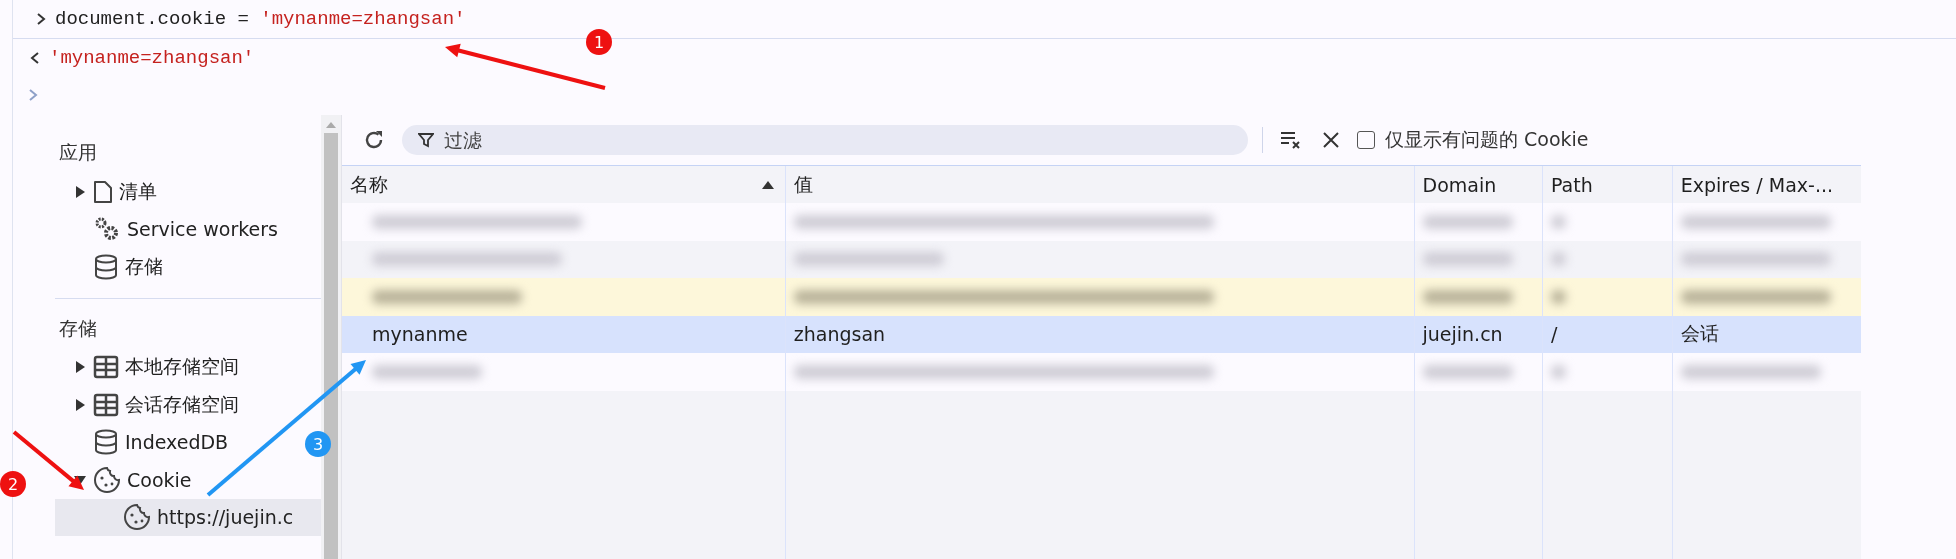 The image size is (1956, 559). I want to click on sort-ascending-icon, so click(767, 184).